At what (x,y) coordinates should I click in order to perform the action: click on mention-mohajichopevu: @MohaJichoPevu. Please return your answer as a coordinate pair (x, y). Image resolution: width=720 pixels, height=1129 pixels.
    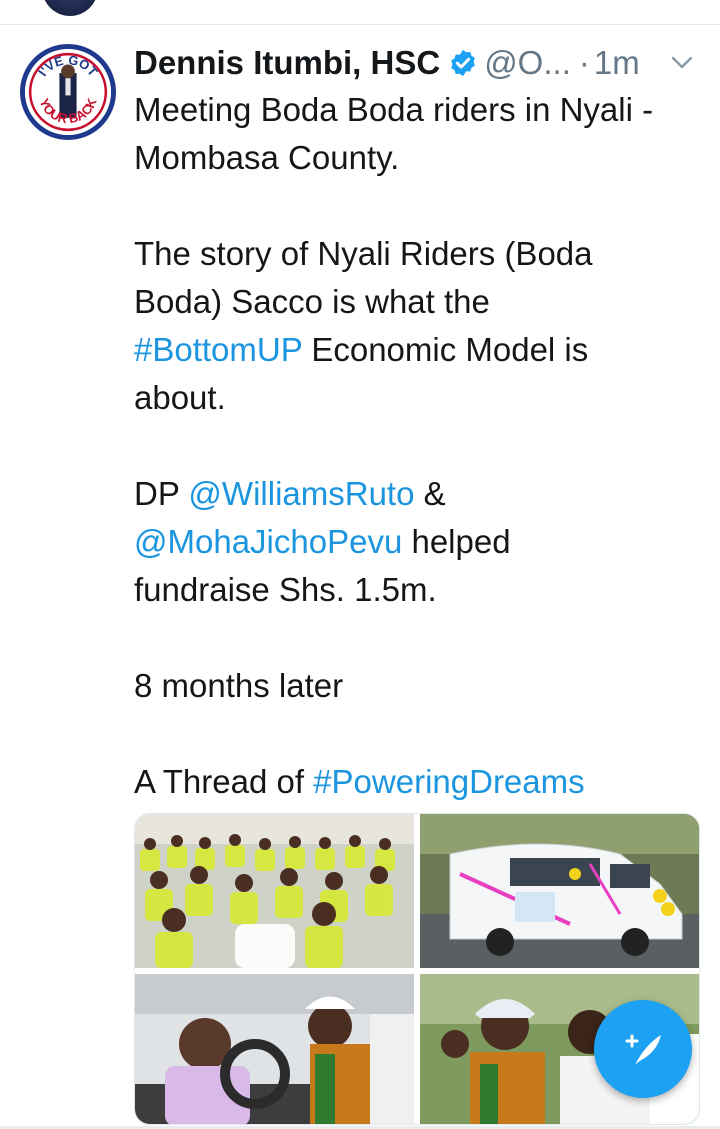
    Looking at the image, I should click on (268, 541).